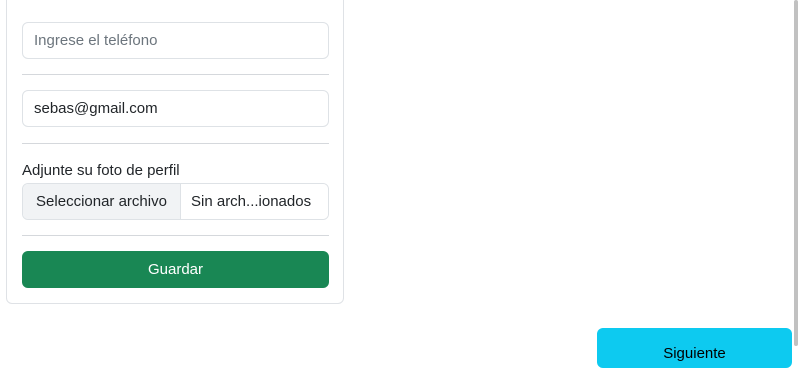 Image resolution: width=799 pixels, height=368 pixels. I want to click on file-status-text: Sin arch...ionados, so click(254, 201).